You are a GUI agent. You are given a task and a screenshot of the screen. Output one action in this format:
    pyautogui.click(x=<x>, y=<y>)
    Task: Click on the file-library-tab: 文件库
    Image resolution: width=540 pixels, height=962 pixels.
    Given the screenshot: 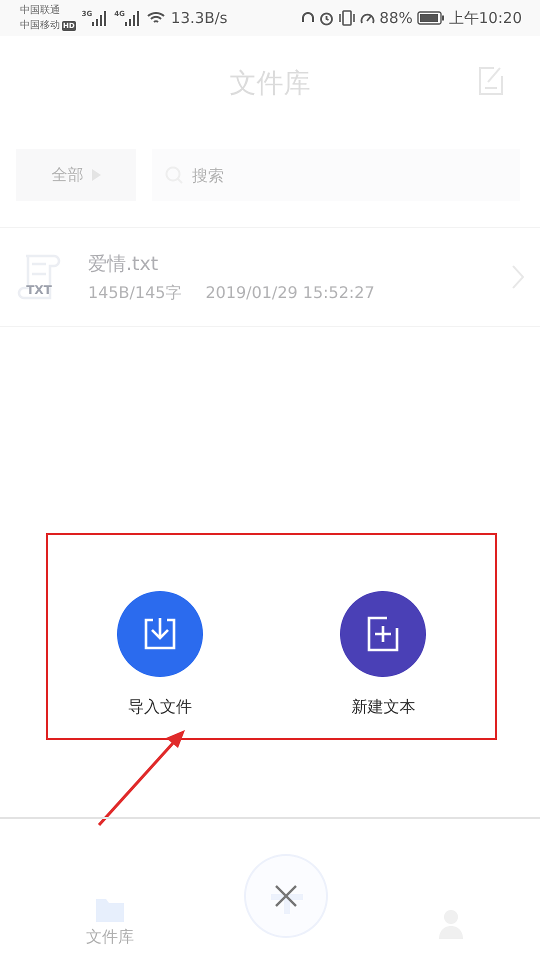 What is the action you would take?
    pyautogui.click(x=110, y=890)
    